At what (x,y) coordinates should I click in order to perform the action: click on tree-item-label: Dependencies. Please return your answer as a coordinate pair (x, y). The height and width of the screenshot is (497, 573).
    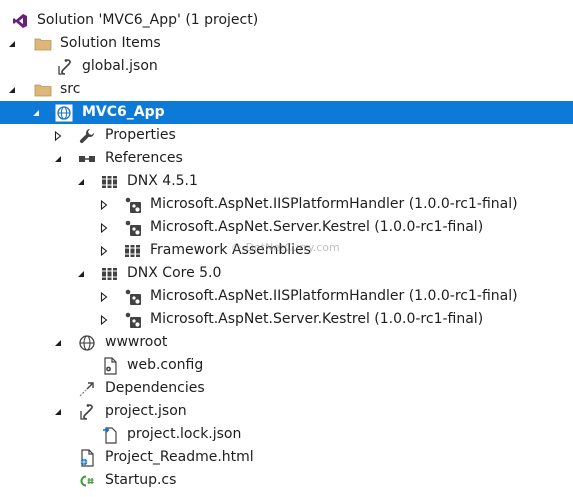
    Looking at the image, I should click on (155, 388).